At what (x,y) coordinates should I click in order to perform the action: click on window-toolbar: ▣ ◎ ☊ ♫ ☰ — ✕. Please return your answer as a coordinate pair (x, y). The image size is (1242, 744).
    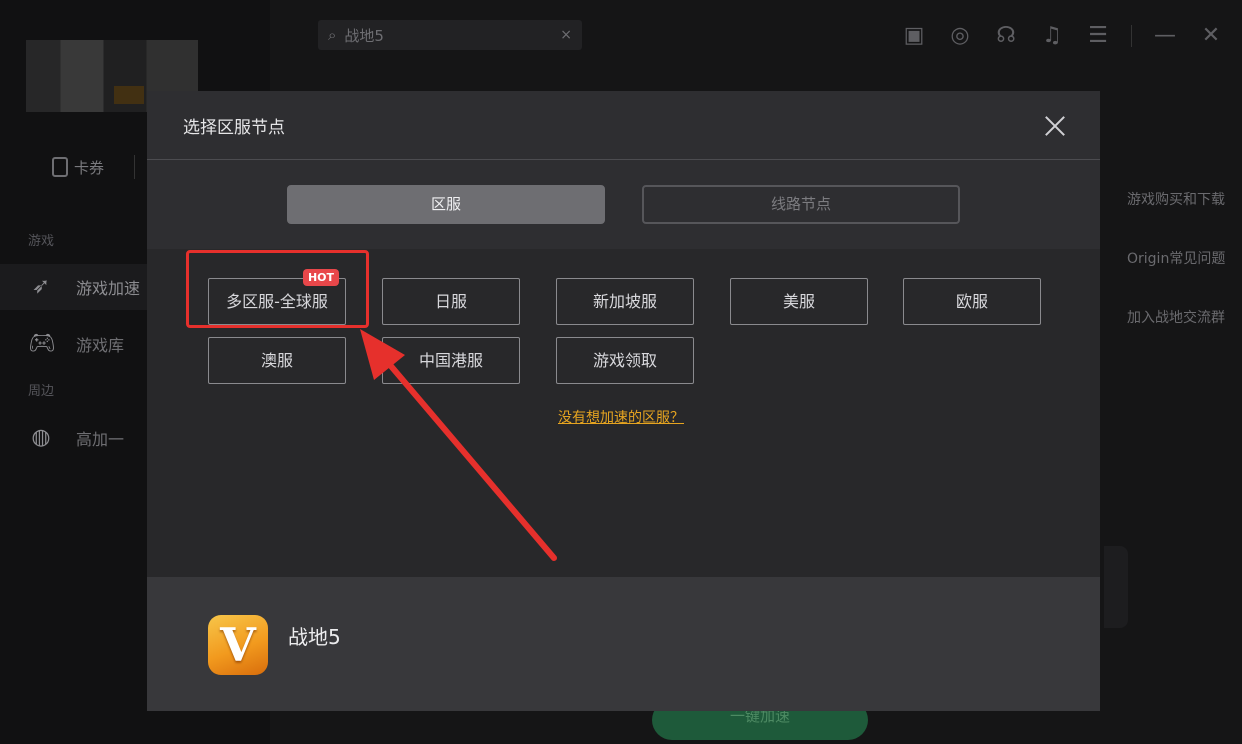
    Looking at the image, I should click on (1062, 36).